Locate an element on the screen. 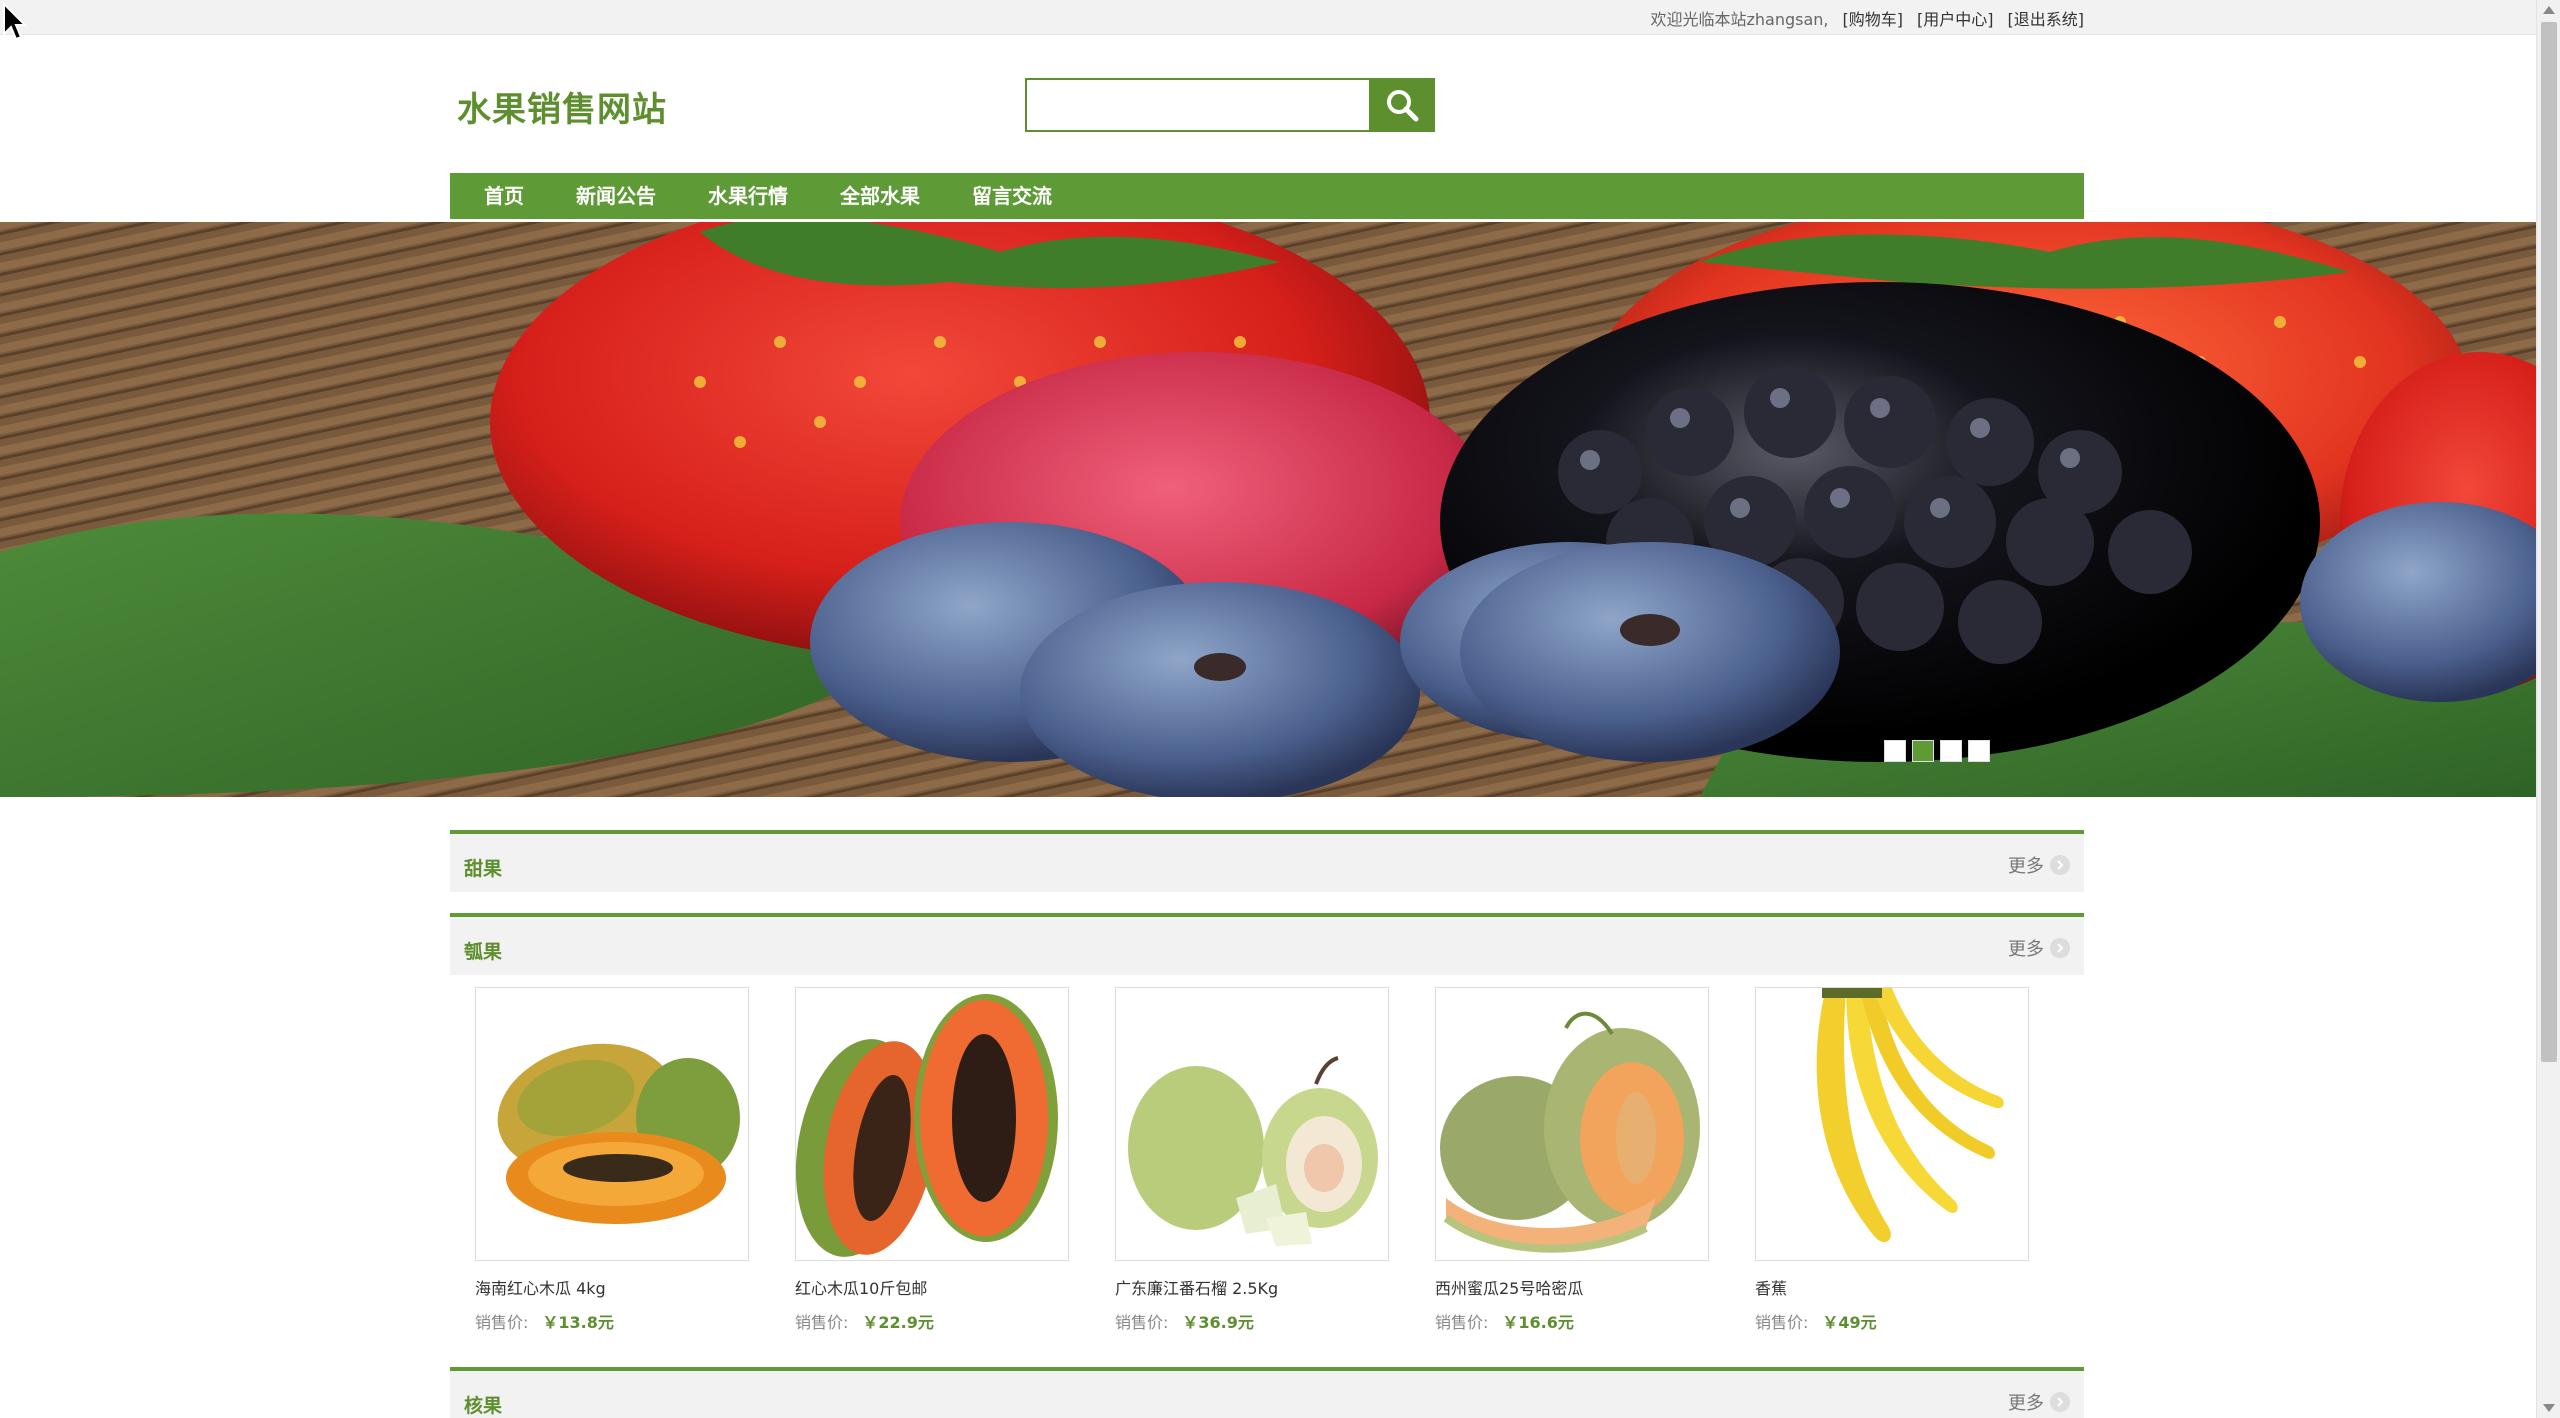 The image size is (2560, 1418). price-value: ￥16.6元 is located at coordinates (1538, 1322).